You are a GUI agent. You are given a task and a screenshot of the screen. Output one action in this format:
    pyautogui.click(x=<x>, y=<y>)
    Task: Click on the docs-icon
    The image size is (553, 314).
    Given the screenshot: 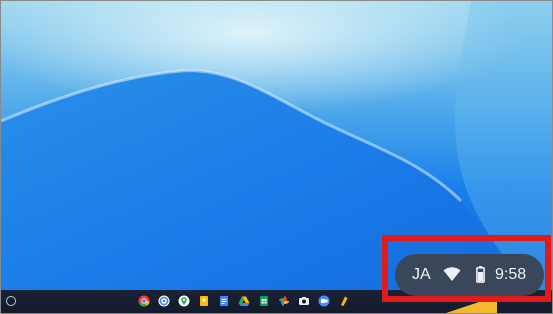 What is the action you would take?
    pyautogui.click(x=224, y=301)
    